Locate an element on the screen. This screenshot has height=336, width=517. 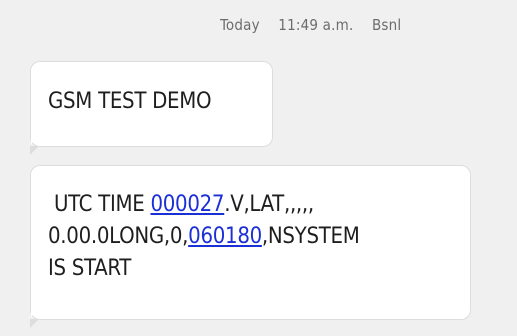
message-text-segment: IS START is located at coordinates (90, 268).